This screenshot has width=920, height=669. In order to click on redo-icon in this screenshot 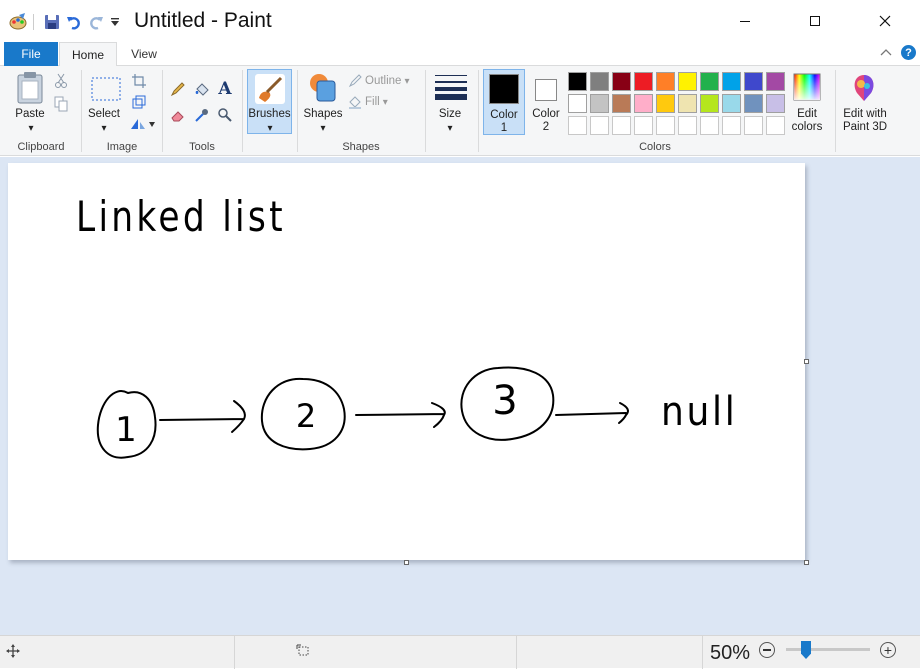, I will do `click(96, 22)`.